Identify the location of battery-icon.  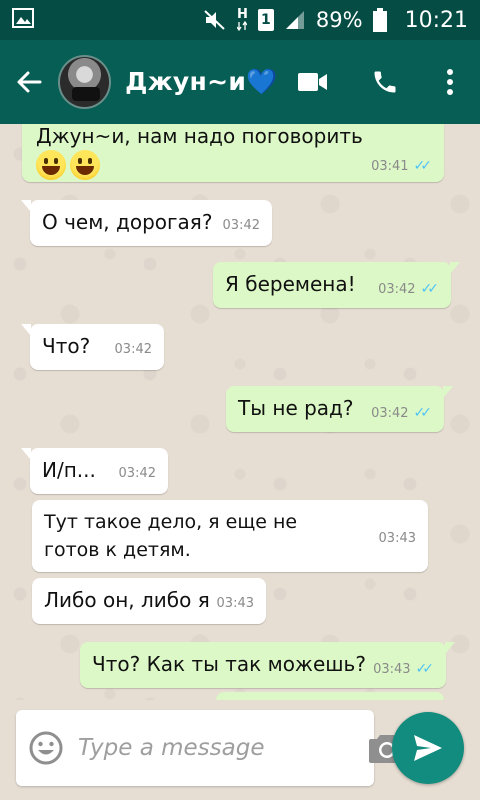
(379, 20).